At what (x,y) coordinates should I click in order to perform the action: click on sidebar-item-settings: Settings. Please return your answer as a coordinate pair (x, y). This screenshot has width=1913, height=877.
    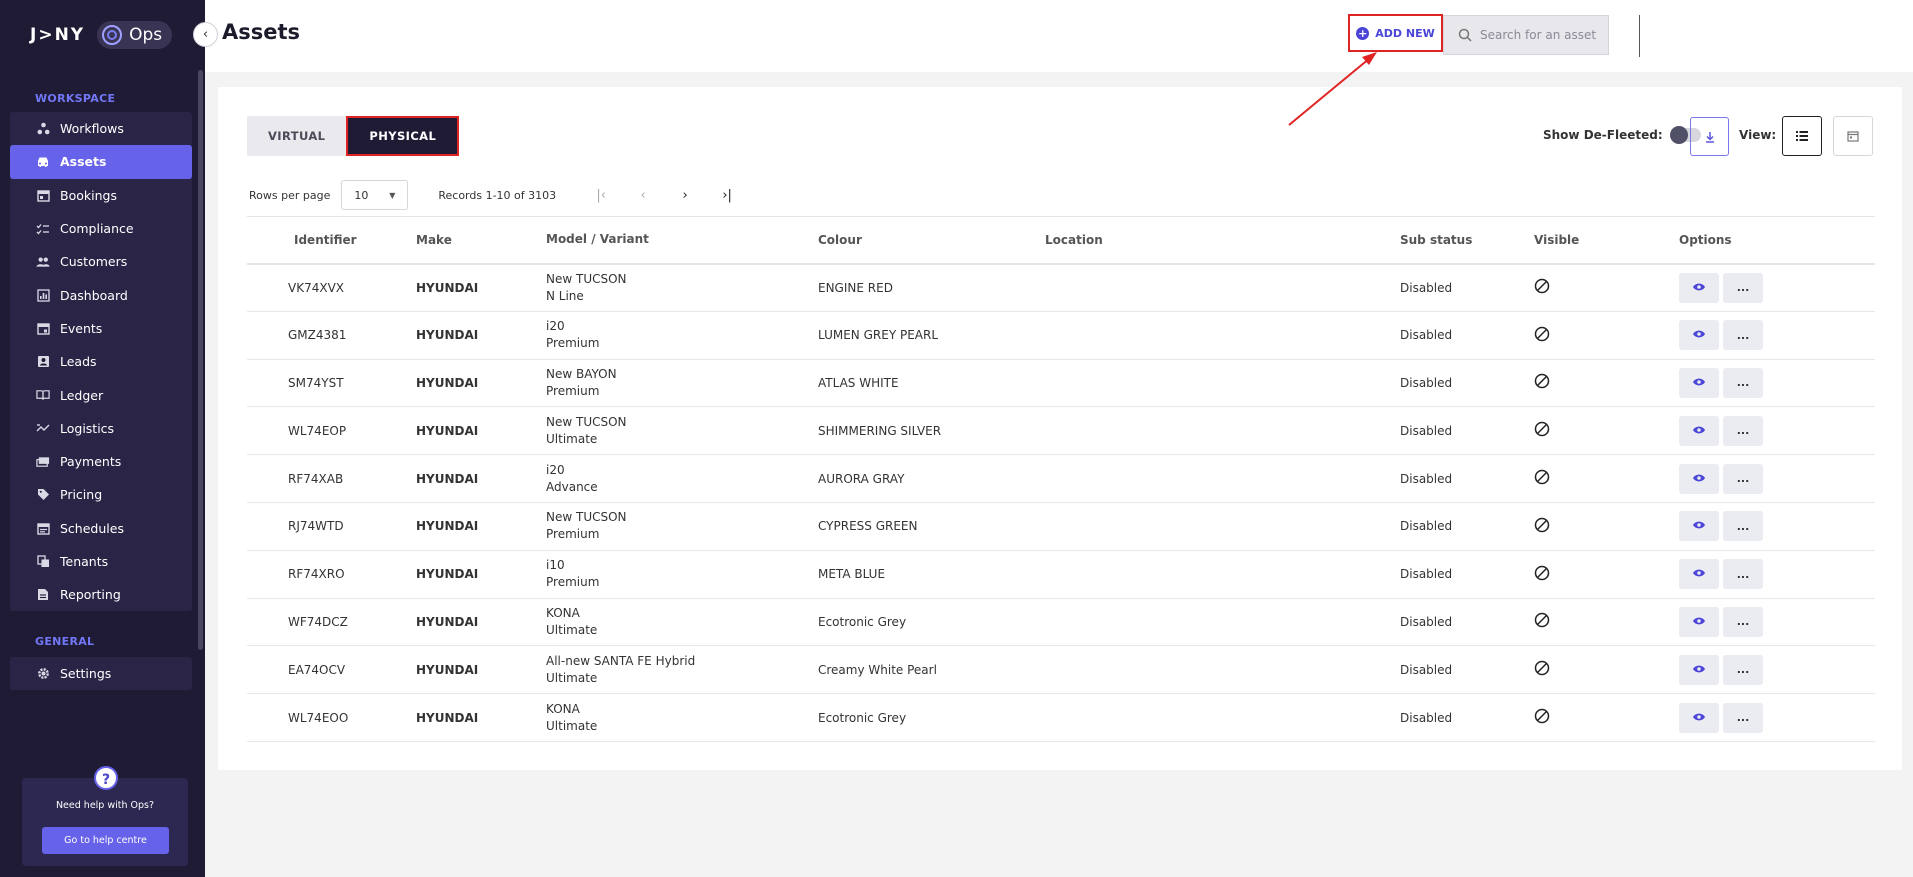
    Looking at the image, I should click on (101, 673).